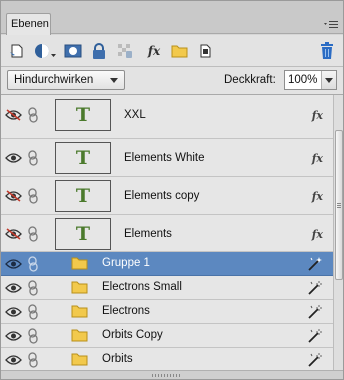 Image resolution: width=344 pixels, height=380 pixels. I want to click on opacity-label: Deckkraft:, so click(250, 80).